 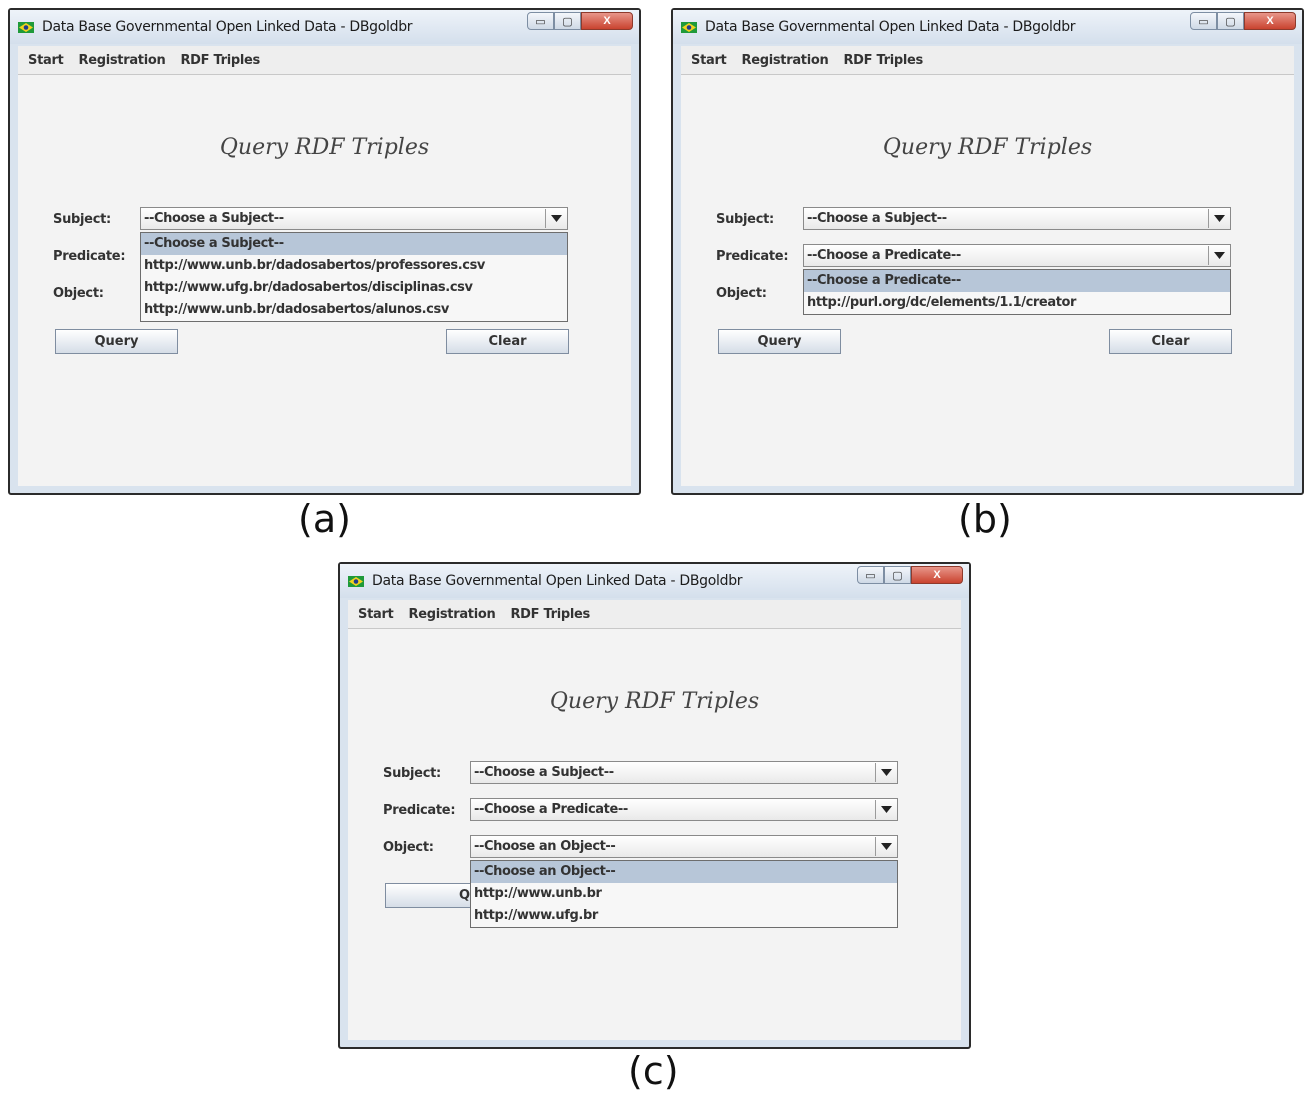 What do you see at coordinates (985, 519) in the screenshot?
I see `caption-b: (b)` at bounding box center [985, 519].